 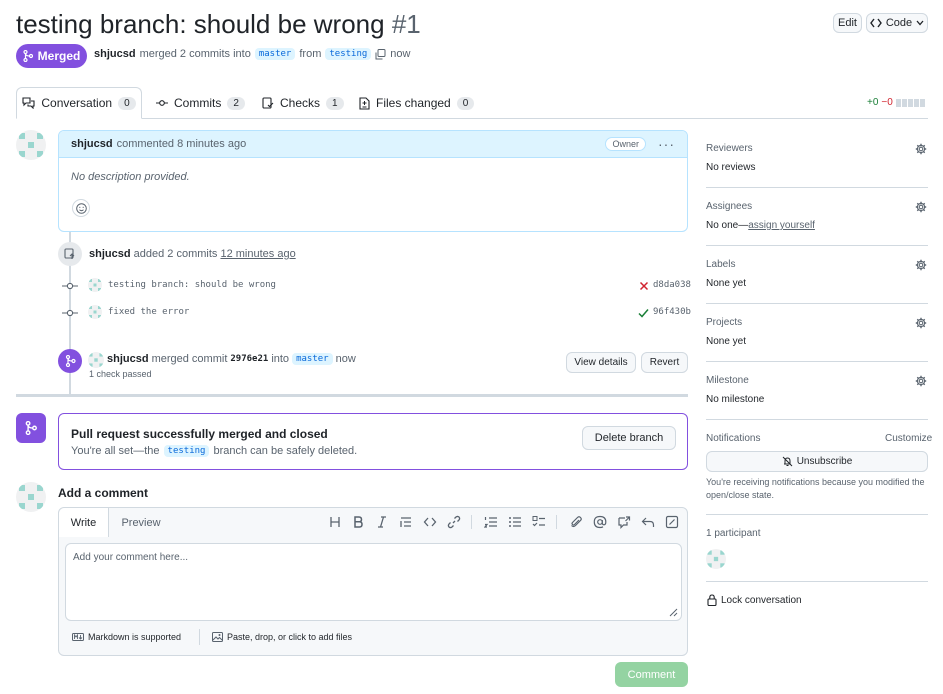 I want to click on revert-button: Revert, so click(x=664, y=362).